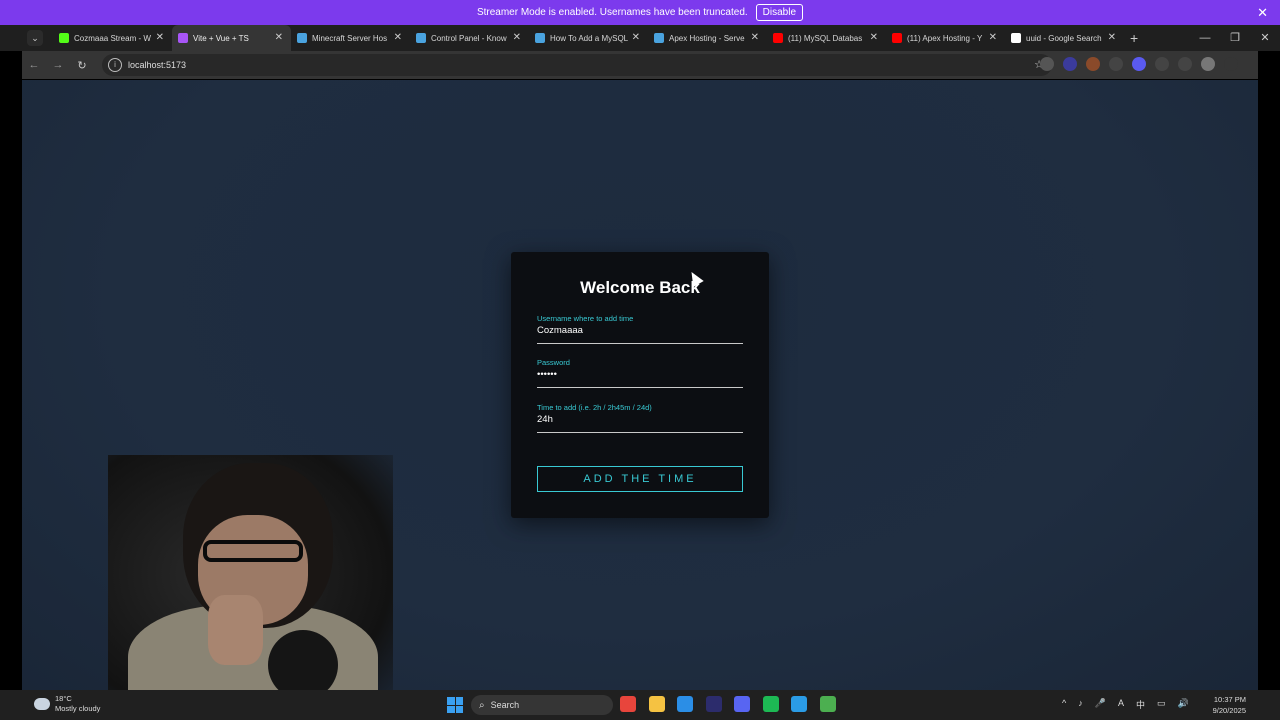  I want to click on browser-toolbar: ← → ↻ i localhost:5173 ☆, so click(640, 65).